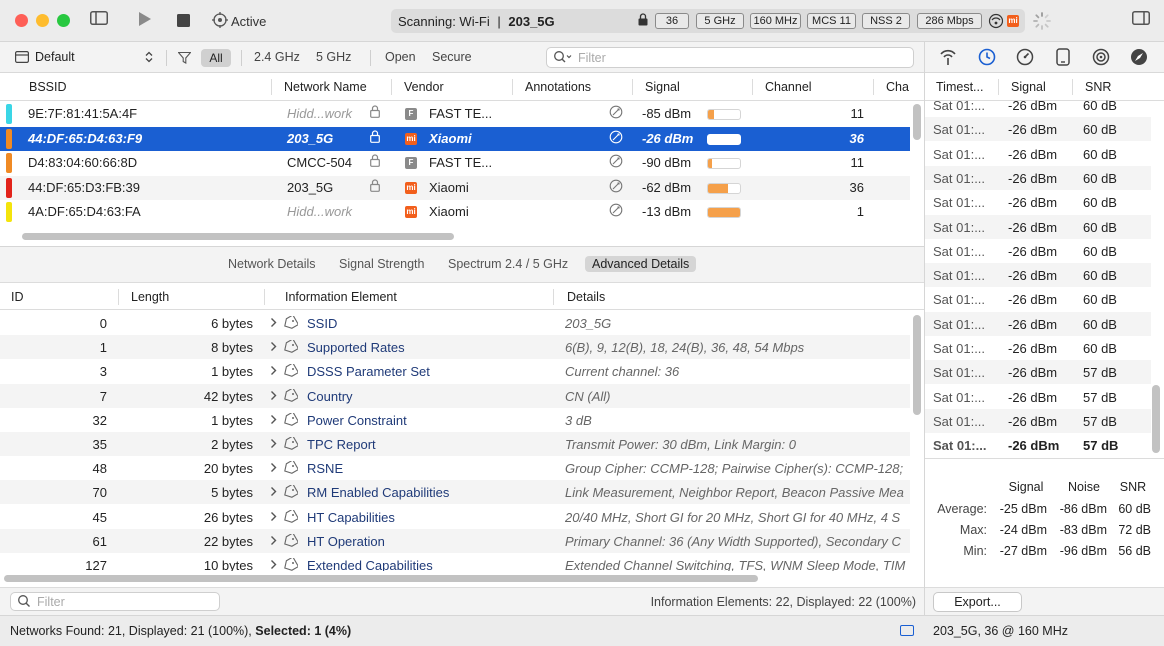 The height and width of the screenshot is (646, 1164). I want to click on chevron-updown-icon, so click(149, 58).